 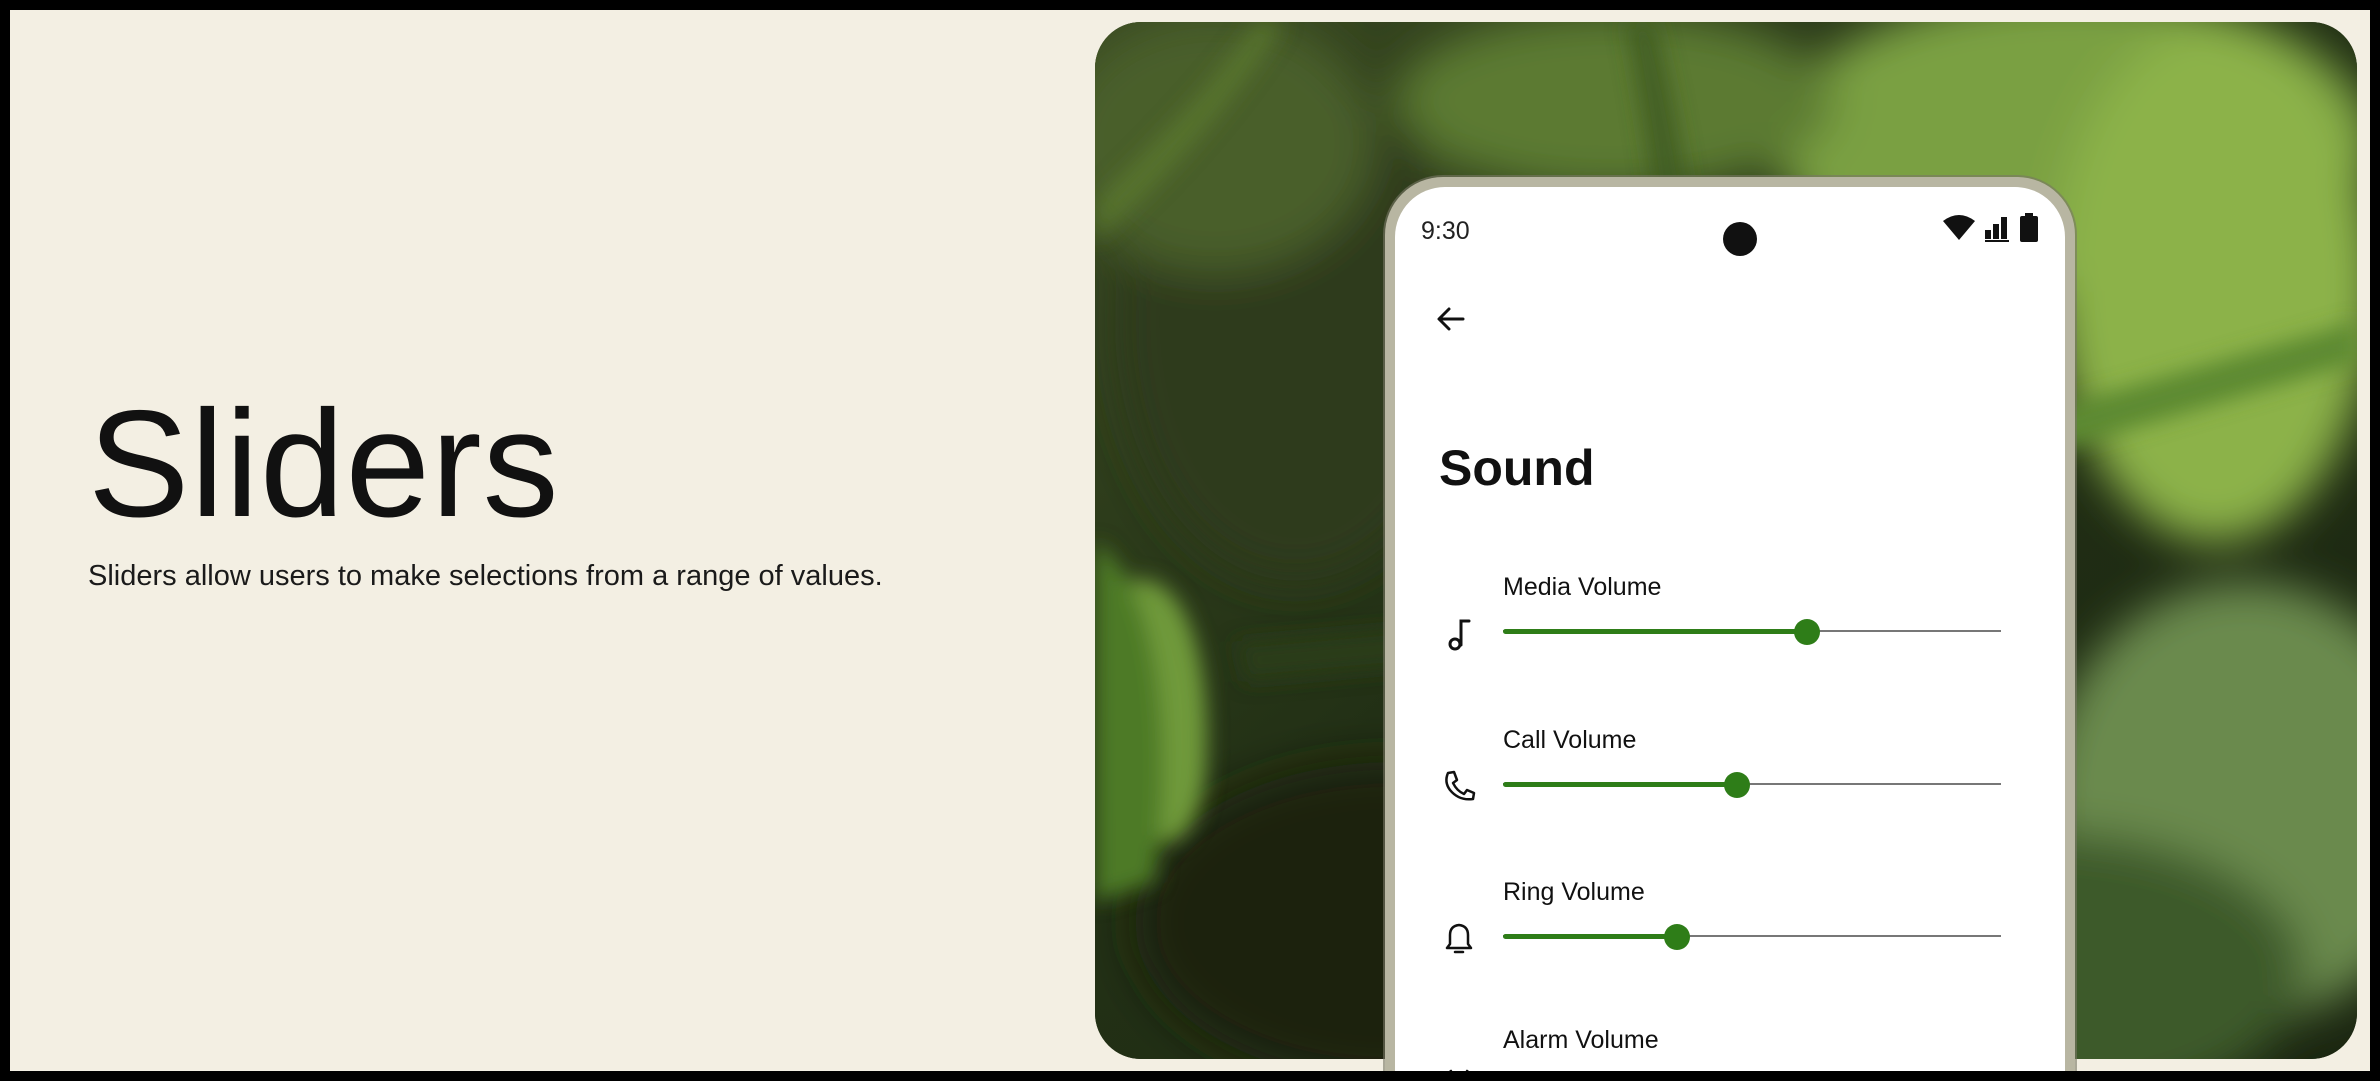 I want to click on media-volume-slider, so click(x=1752, y=632).